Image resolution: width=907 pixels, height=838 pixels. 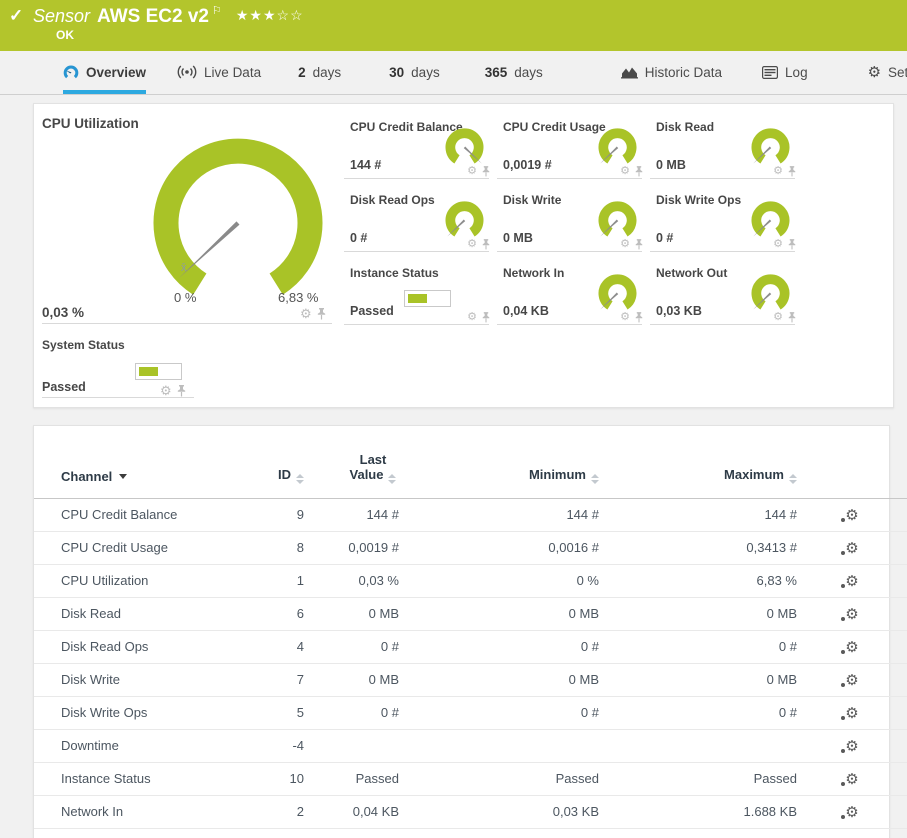 What do you see at coordinates (261, 779) in the screenshot?
I see `cell-id: 10` at bounding box center [261, 779].